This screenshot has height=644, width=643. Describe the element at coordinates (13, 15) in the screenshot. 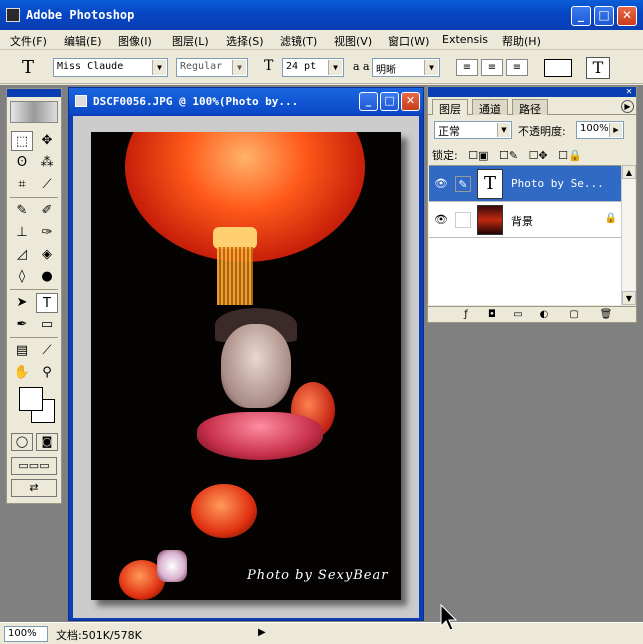

I see `photoshop-app-icon` at that location.